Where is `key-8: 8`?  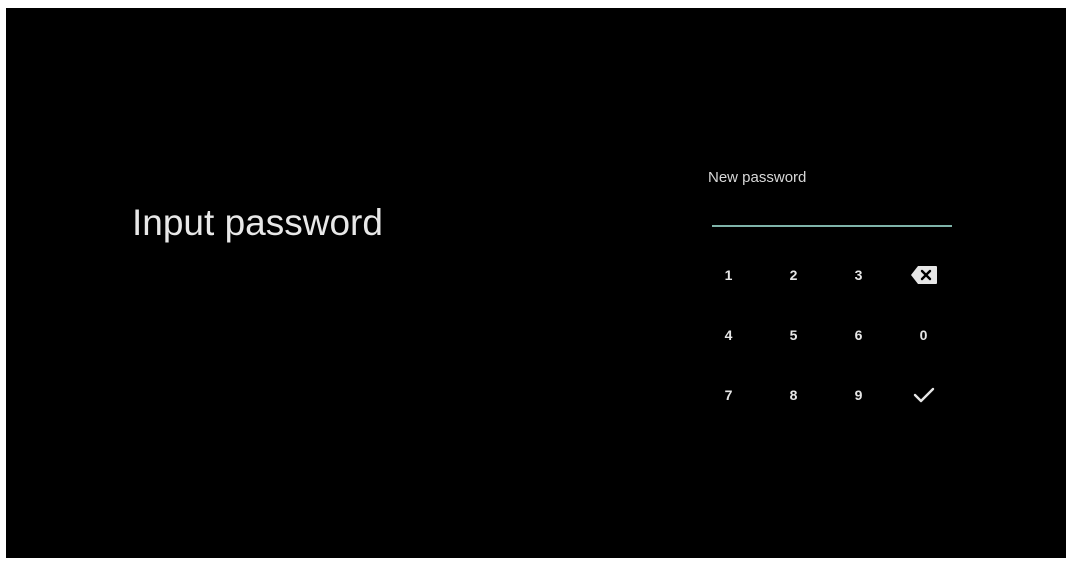
key-8: 8 is located at coordinates (793, 395).